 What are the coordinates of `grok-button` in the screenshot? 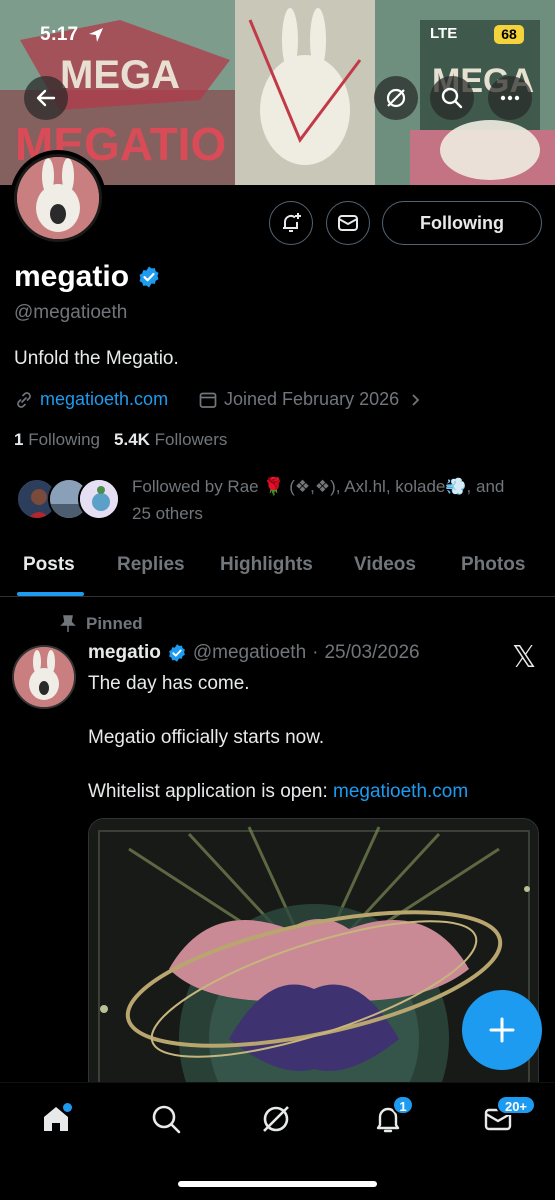 It's located at (396, 98).